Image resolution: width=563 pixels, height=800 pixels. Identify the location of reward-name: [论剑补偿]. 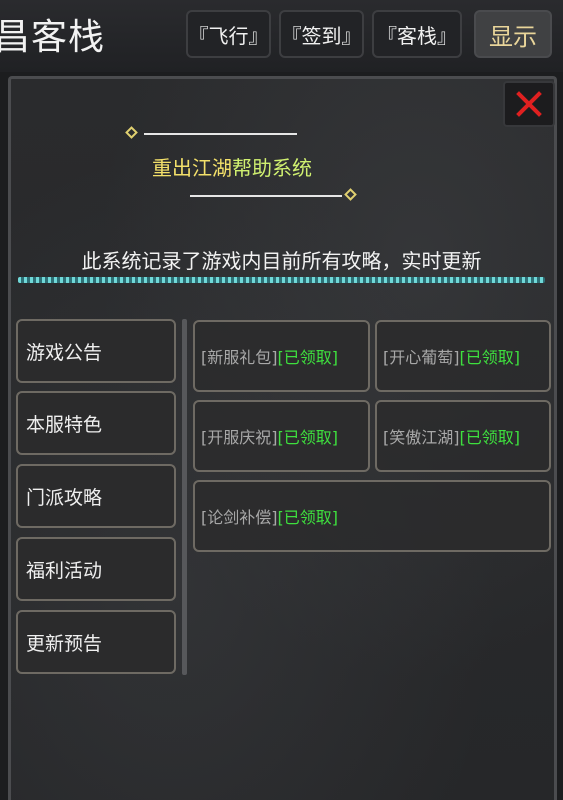
(239, 517).